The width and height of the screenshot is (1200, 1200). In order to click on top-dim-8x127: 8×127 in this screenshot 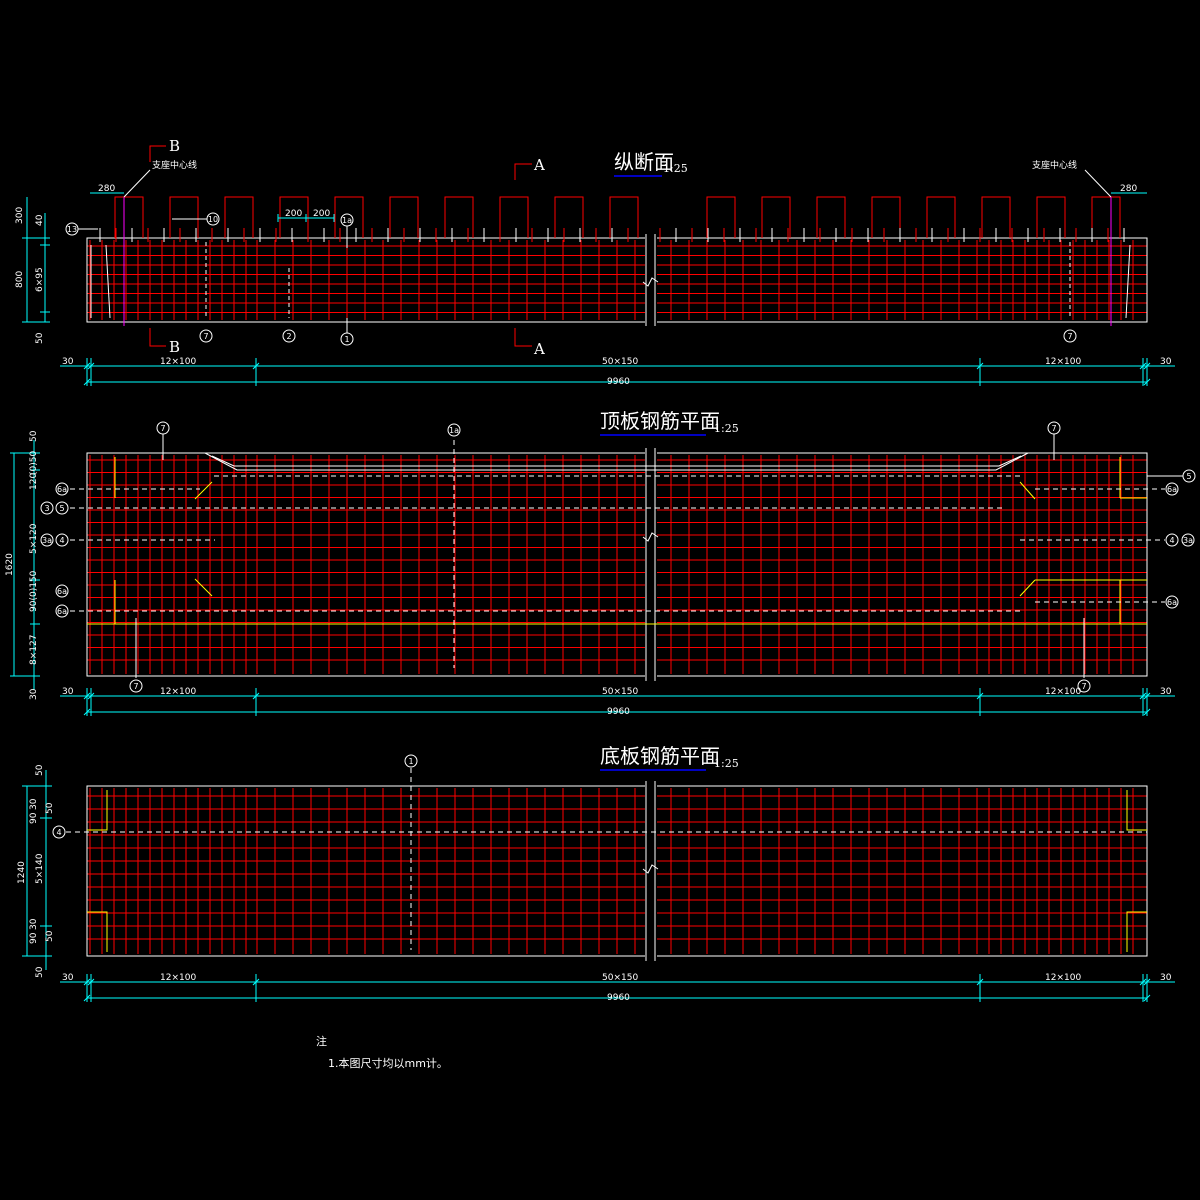, I will do `click(34, 650)`.